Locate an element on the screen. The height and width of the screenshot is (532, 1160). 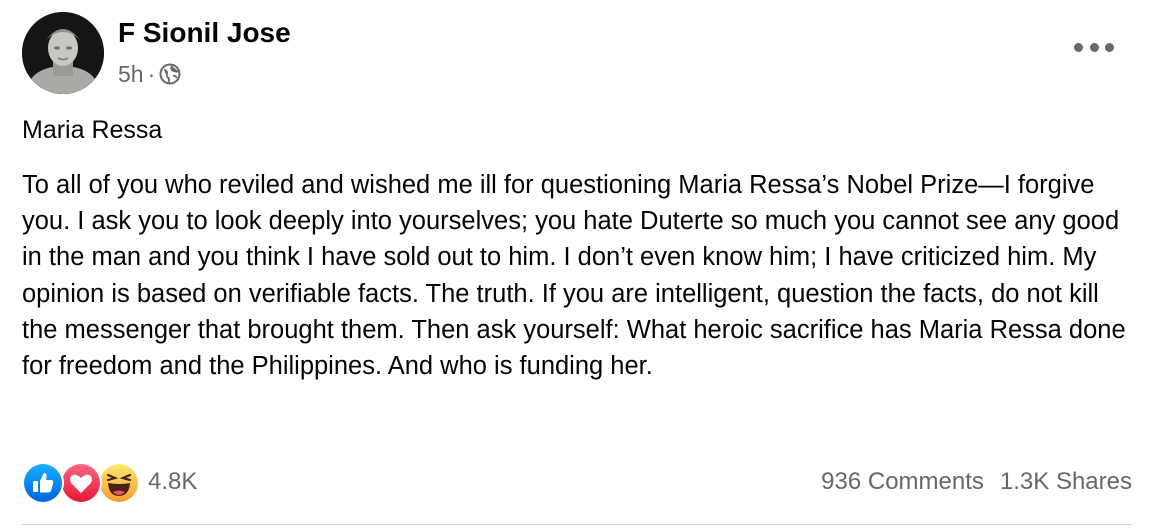
post-timestamp: 5h is located at coordinates (131, 74).